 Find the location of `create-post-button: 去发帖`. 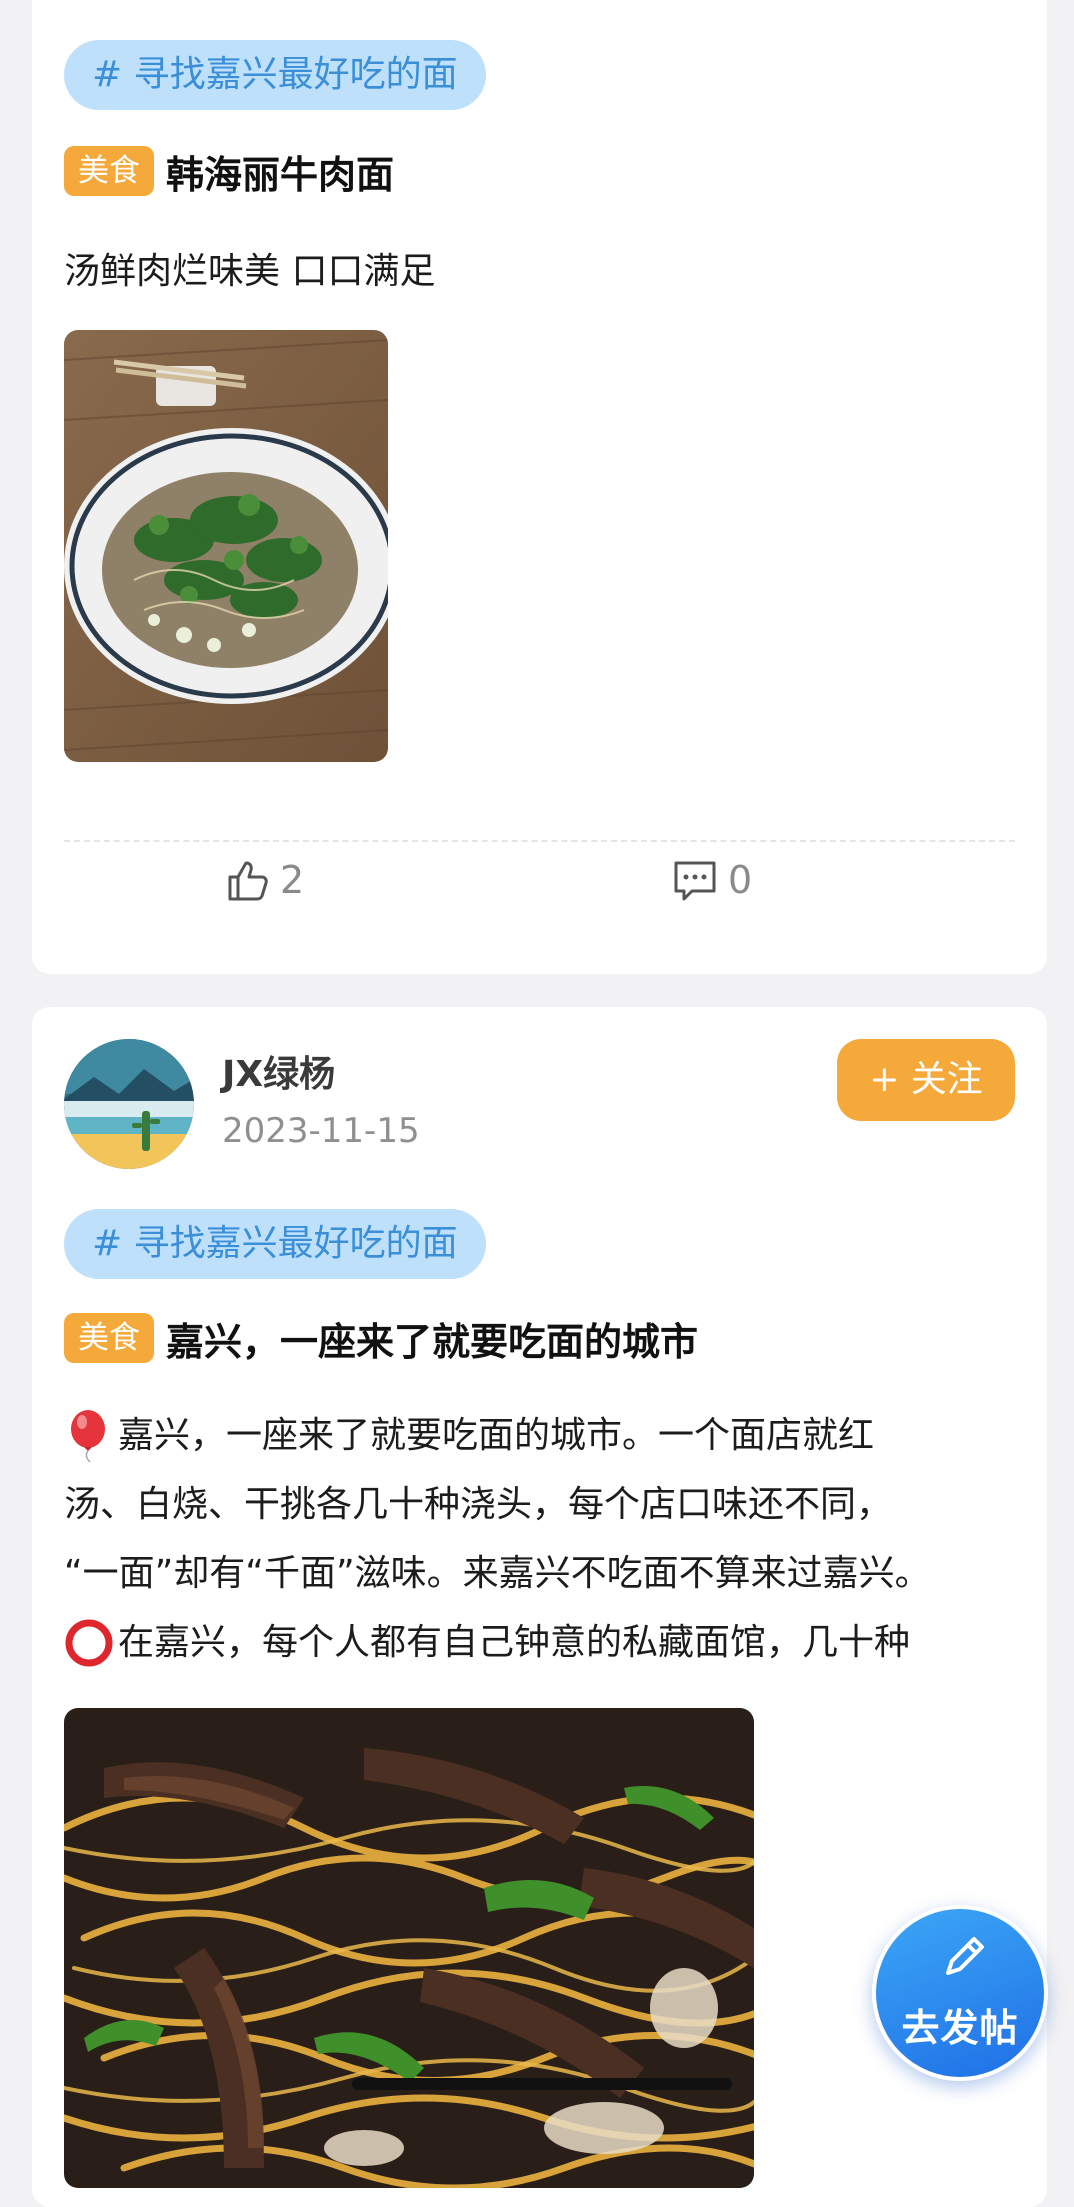

create-post-button: 去发帖 is located at coordinates (960, 1993).